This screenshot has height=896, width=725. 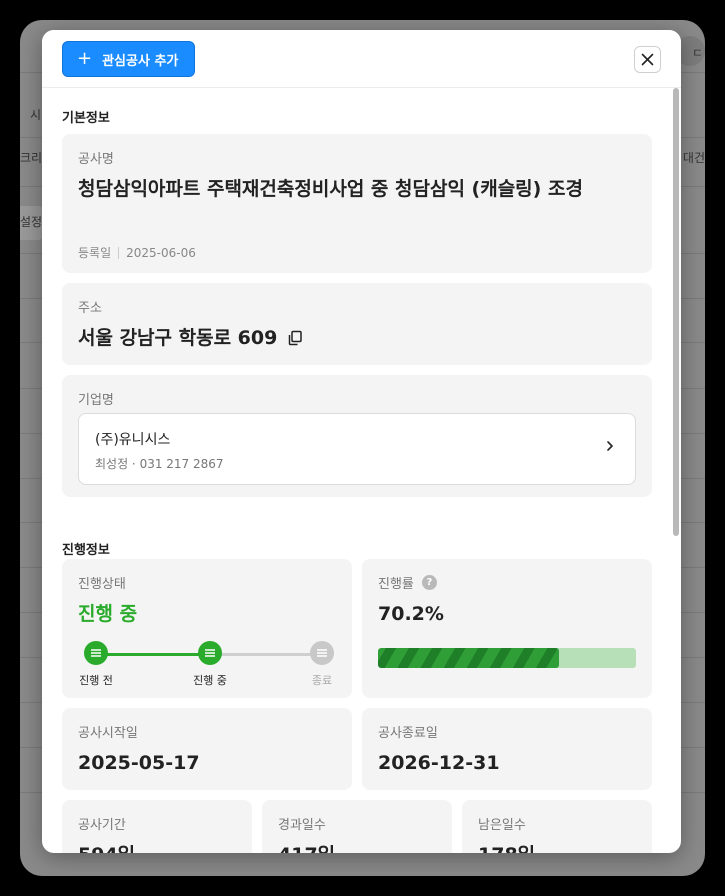 I want to click on close-button, so click(x=647, y=59).